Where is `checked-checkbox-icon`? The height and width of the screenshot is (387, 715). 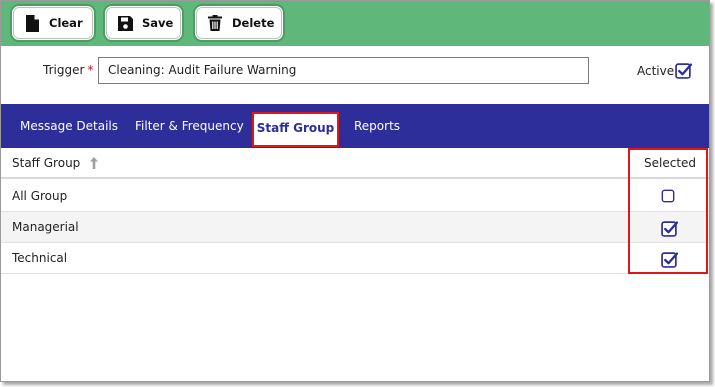
checked-checkbox-icon is located at coordinates (683, 71).